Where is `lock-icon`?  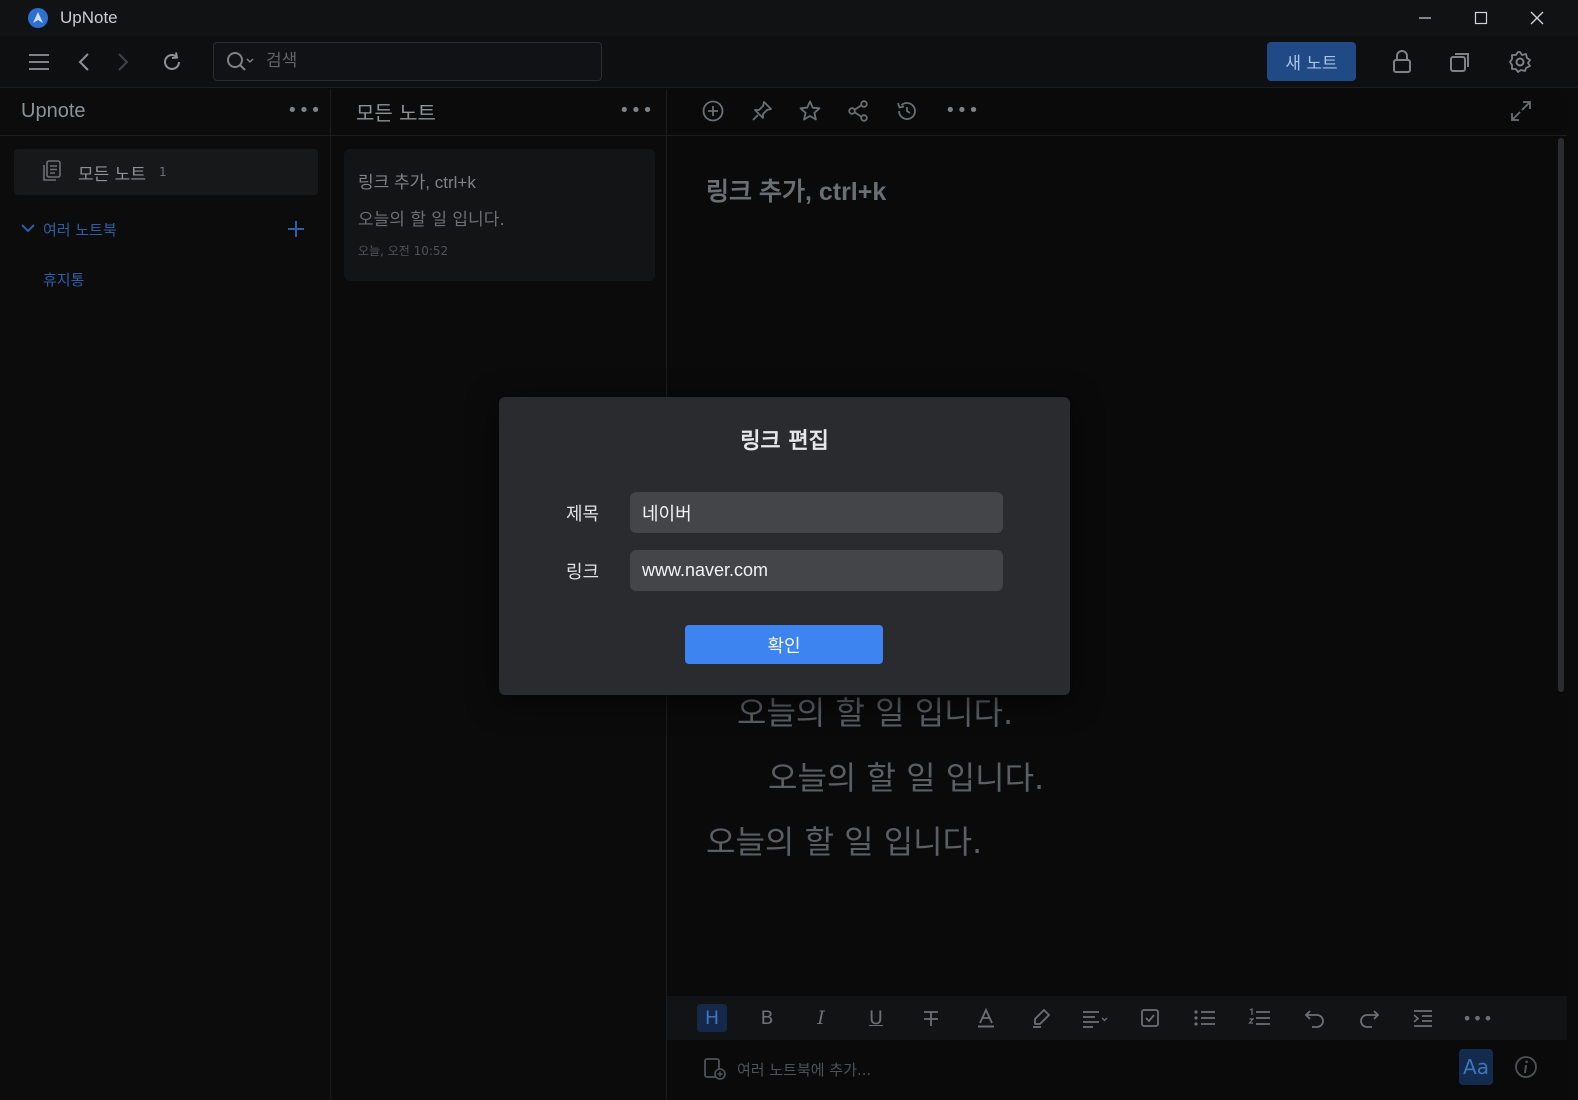 lock-icon is located at coordinates (1402, 61).